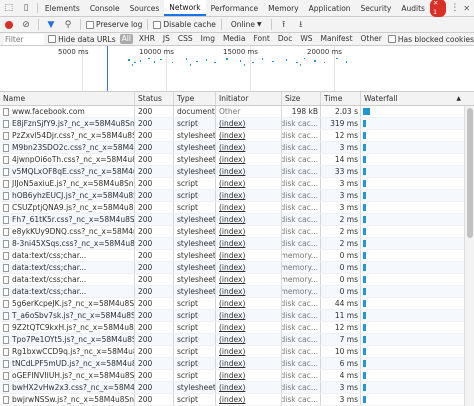 The image size is (474, 406). What do you see at coordinates (185, 39) in the screenshot?
I see `filter-type-css: CSS` at bounding box center [185, 39].